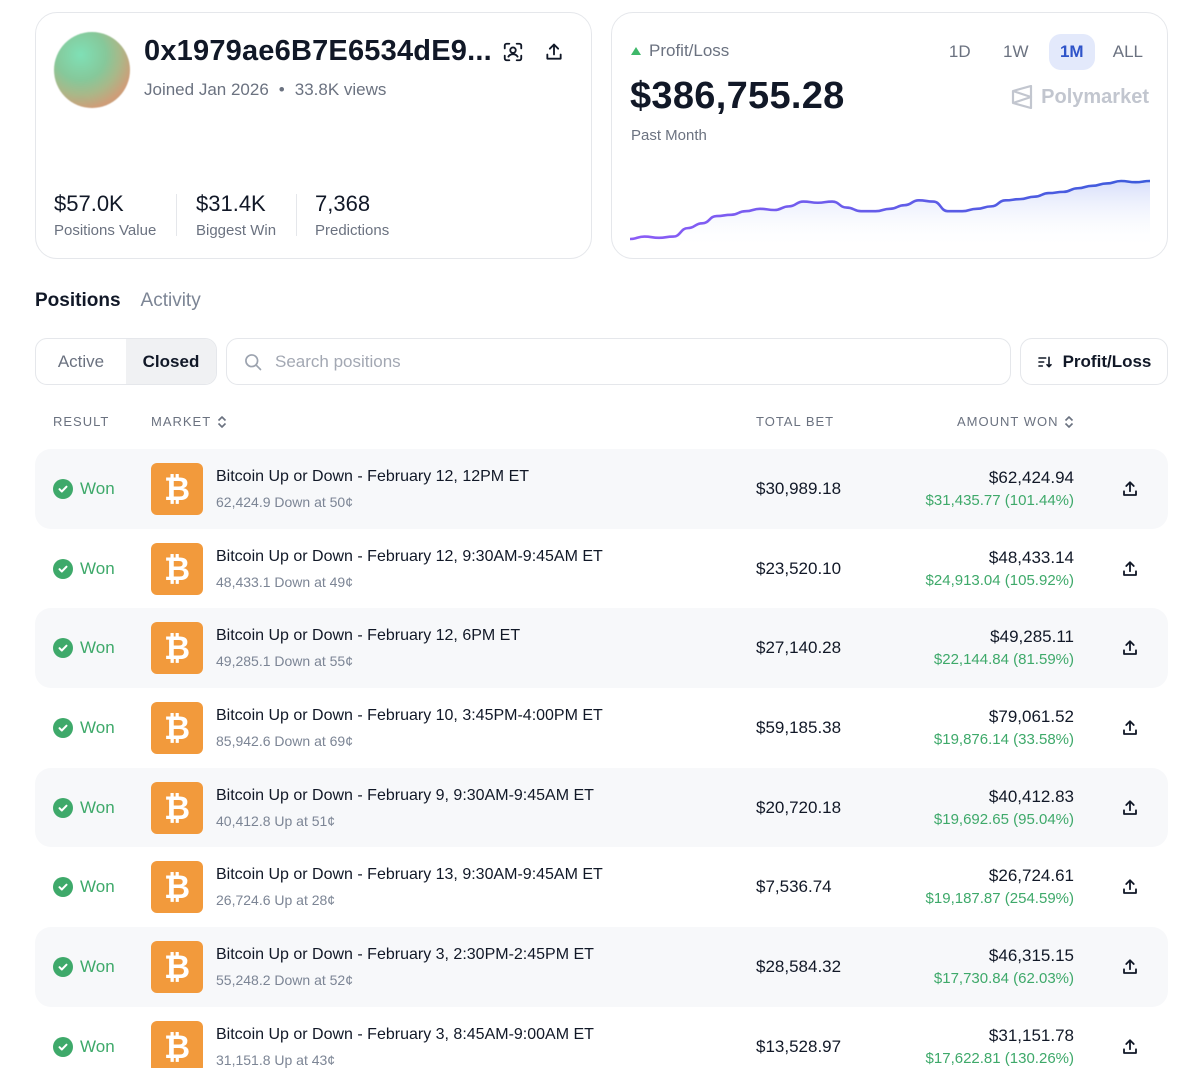 The width and height of the screenshot is (1200, 1068). What do you see at coordinates (284, 581) in the screenshot?
I see `market-position: 48,433.1 Down at 49¢` at bounding box center [284, 581].